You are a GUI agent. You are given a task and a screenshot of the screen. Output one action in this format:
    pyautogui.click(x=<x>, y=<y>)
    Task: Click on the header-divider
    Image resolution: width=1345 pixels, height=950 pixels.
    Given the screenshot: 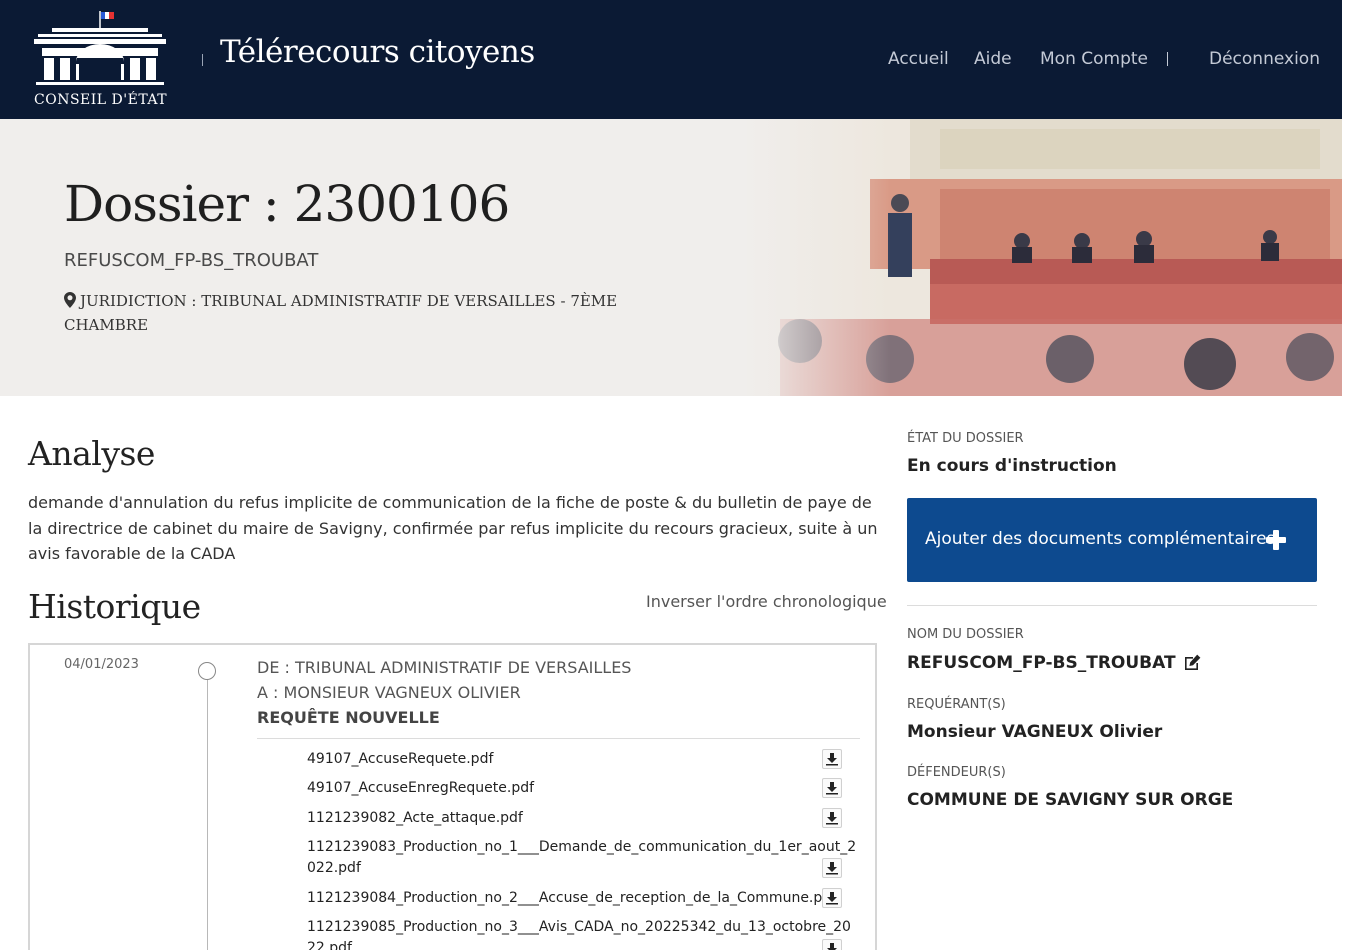 What is the action you would take?
    pyautogui.click(x=202, y=60)
    